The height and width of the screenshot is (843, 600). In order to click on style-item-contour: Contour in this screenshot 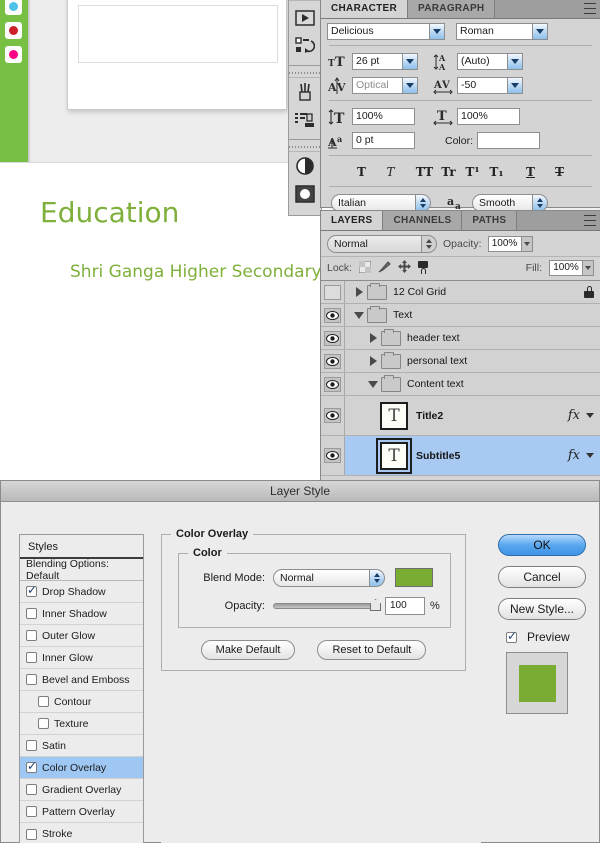, I will do `click(81, 702)`.